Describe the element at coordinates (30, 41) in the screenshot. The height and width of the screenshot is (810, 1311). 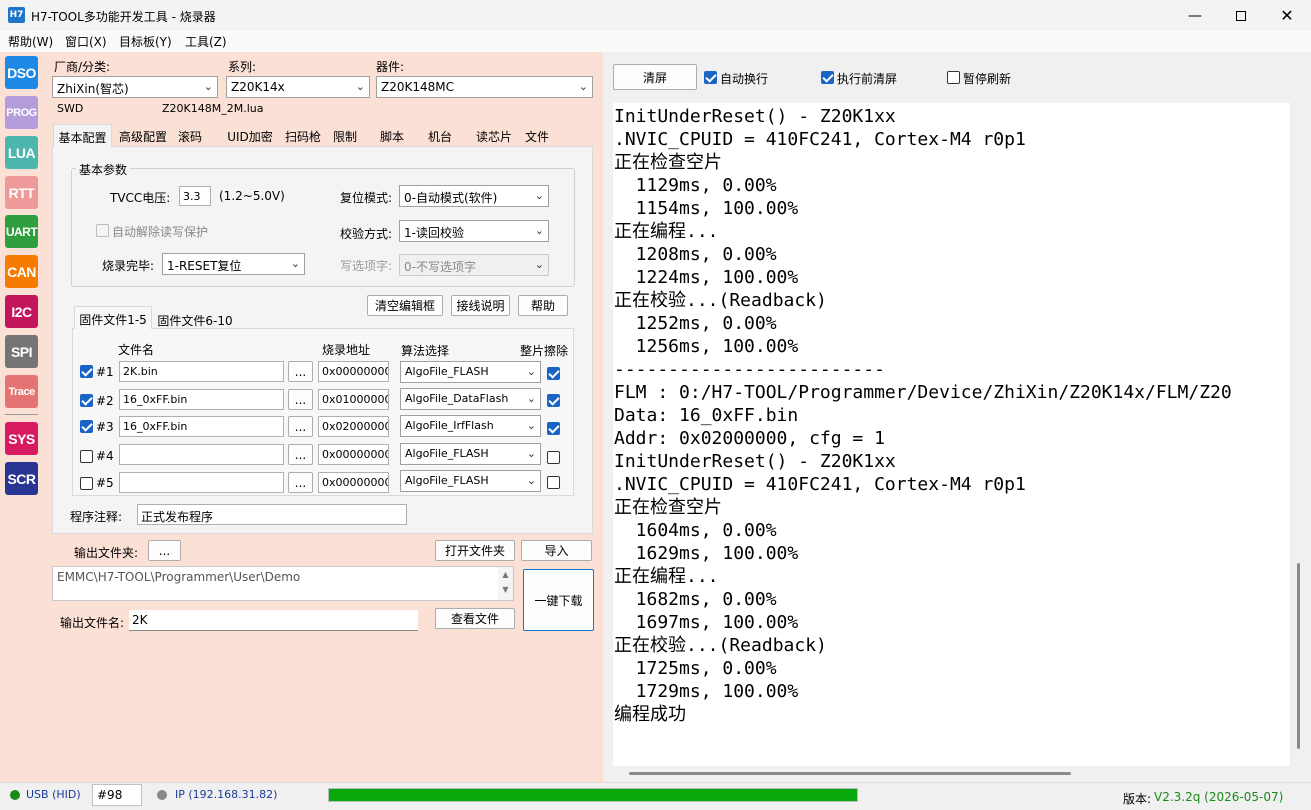
I see `menu-help: 帮助(W)` at that location.